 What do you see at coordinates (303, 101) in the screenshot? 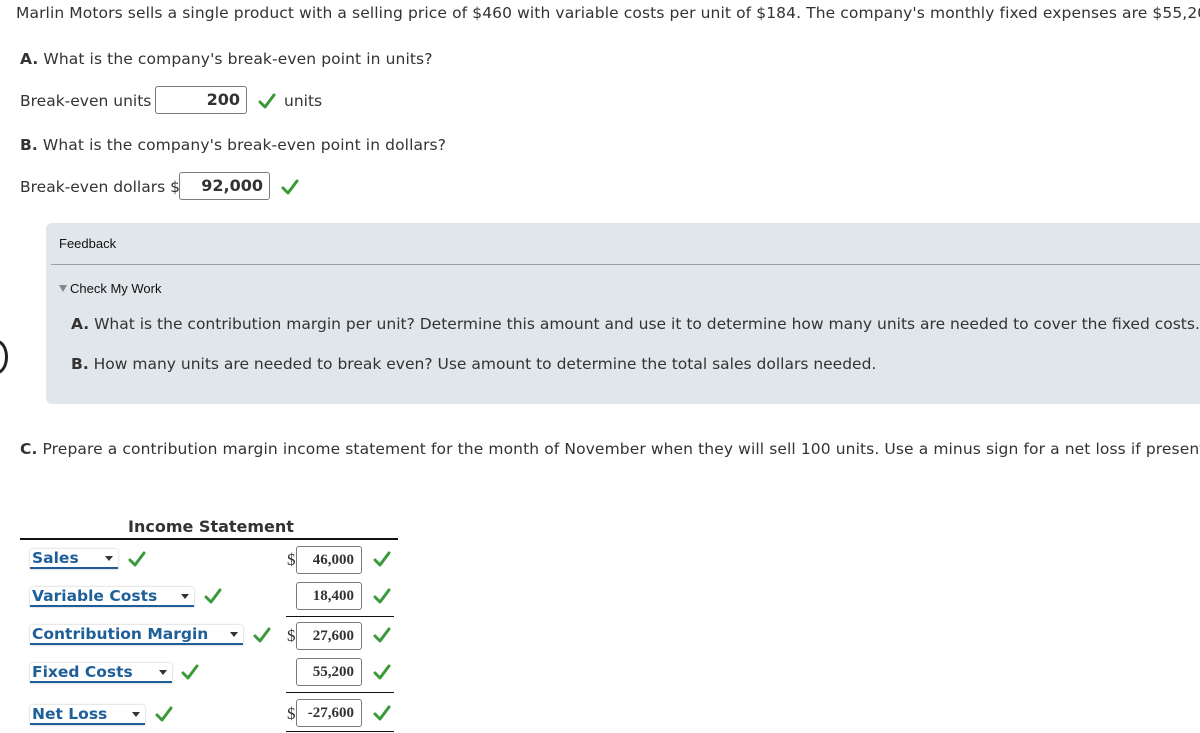
I see `units-suffix-label: units` at bounding box center [303, 101].